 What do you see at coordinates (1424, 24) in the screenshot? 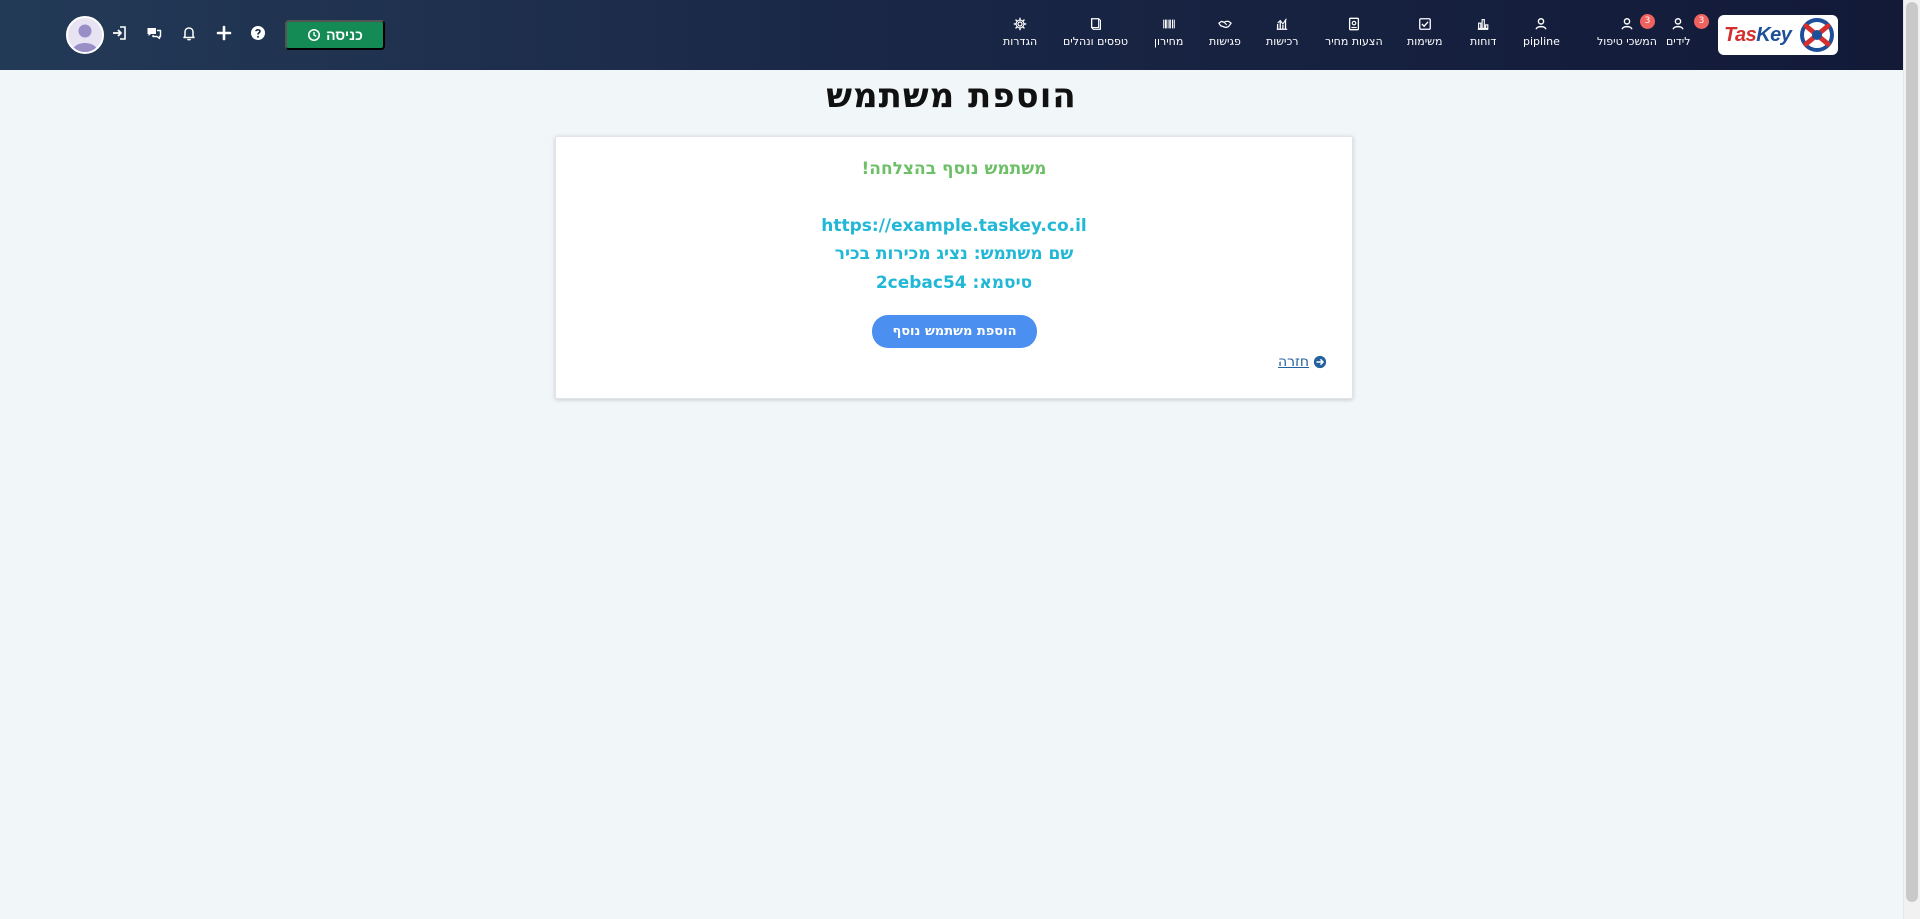
I see `checkbox-icon` at bounding box center [1424, 24].